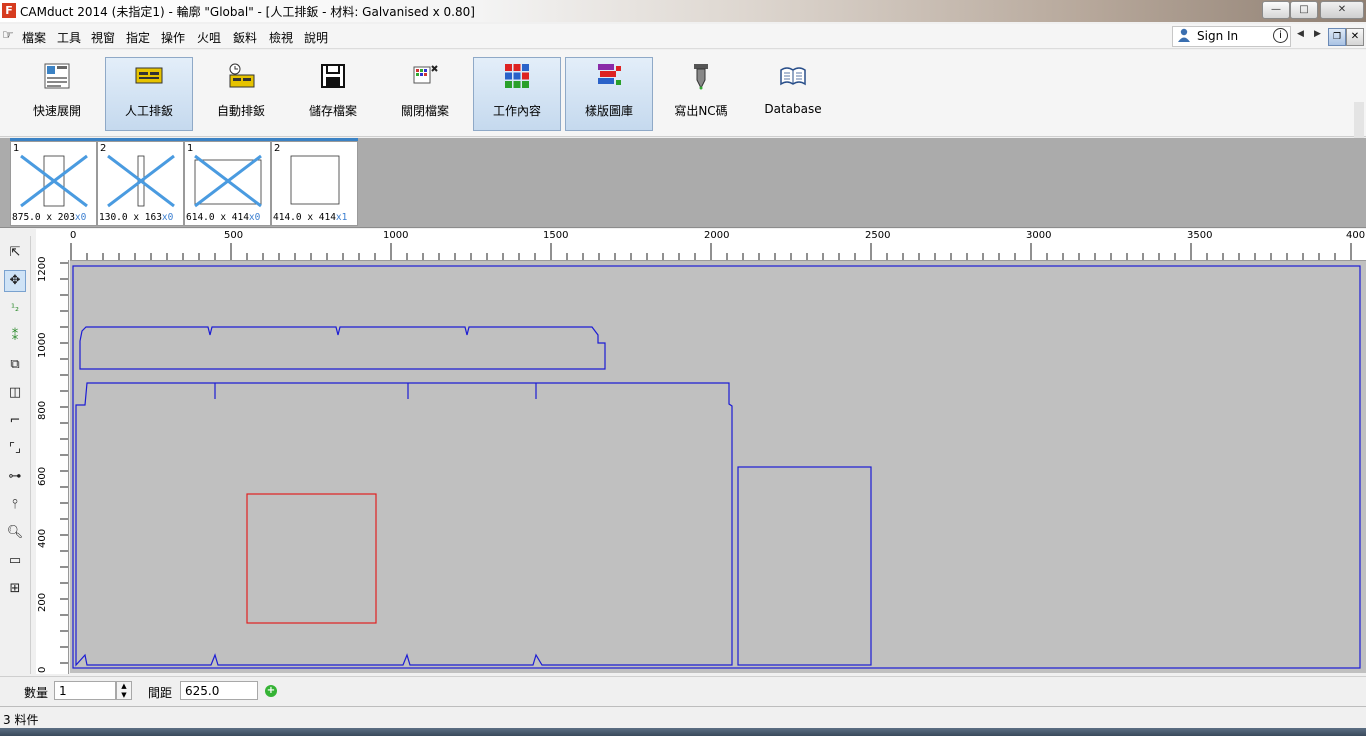  What do you see at coordinates (56, 111) in the screenshot?
I see `quick-unfold-label: 快速展開` at bounding box center [56, 111].